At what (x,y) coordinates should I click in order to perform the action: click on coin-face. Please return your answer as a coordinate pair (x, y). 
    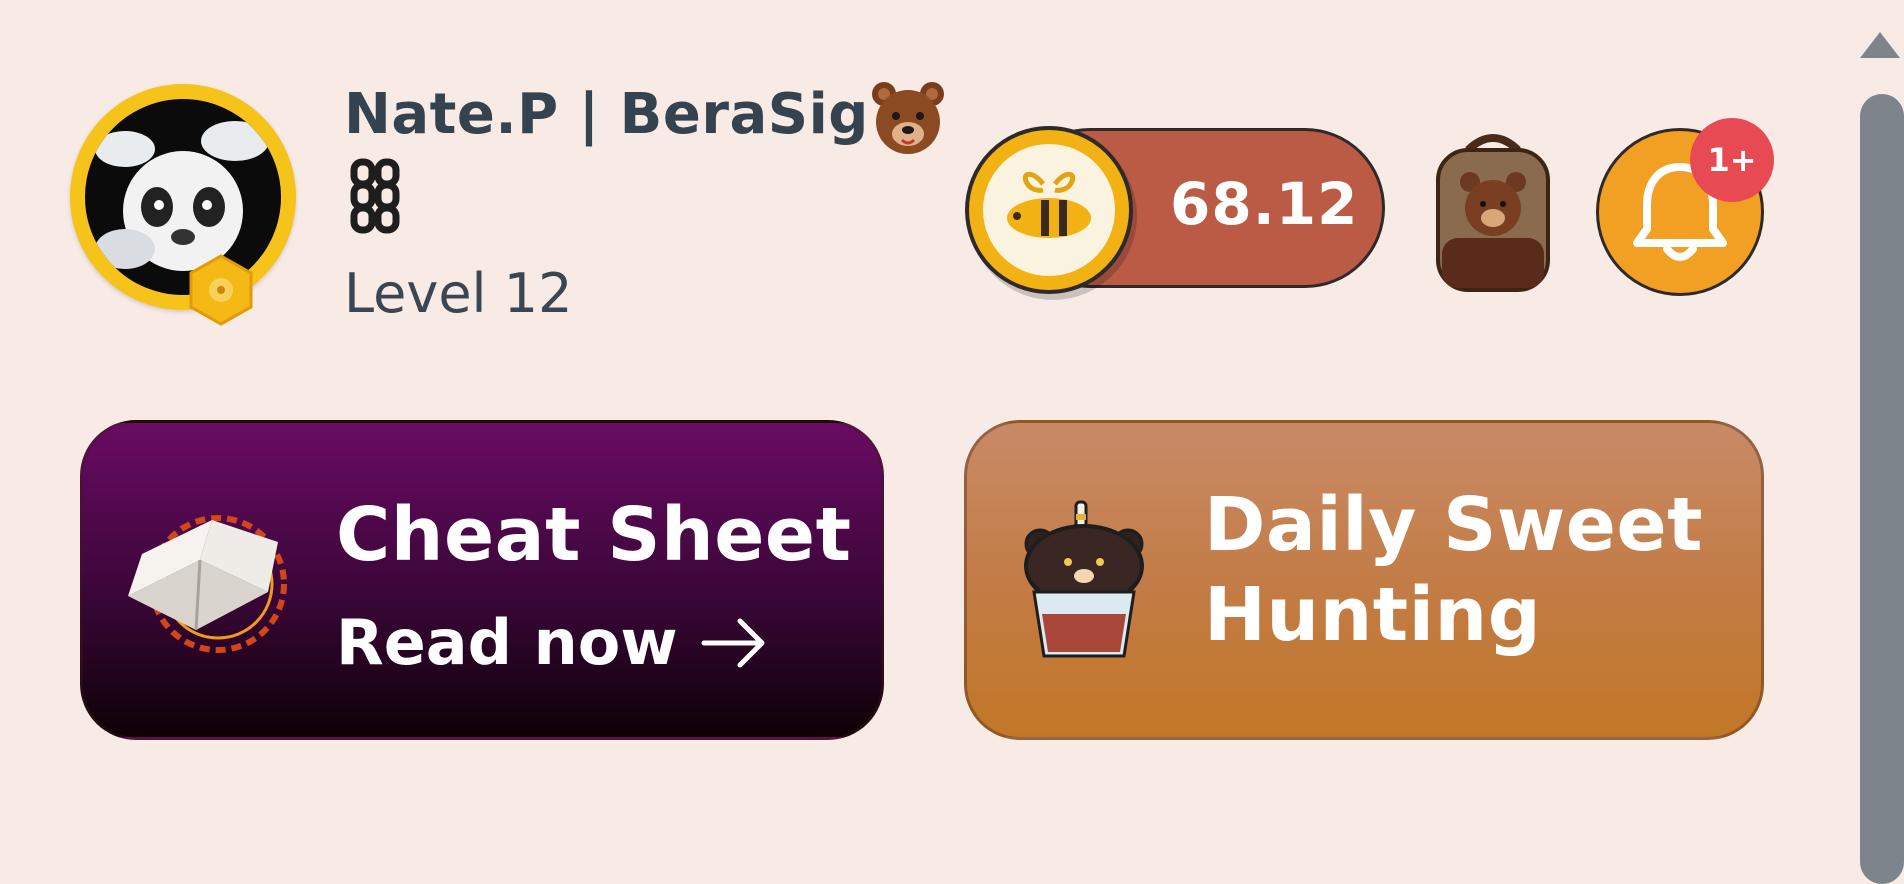
    Looking at the image, I should click on (1049, 210).